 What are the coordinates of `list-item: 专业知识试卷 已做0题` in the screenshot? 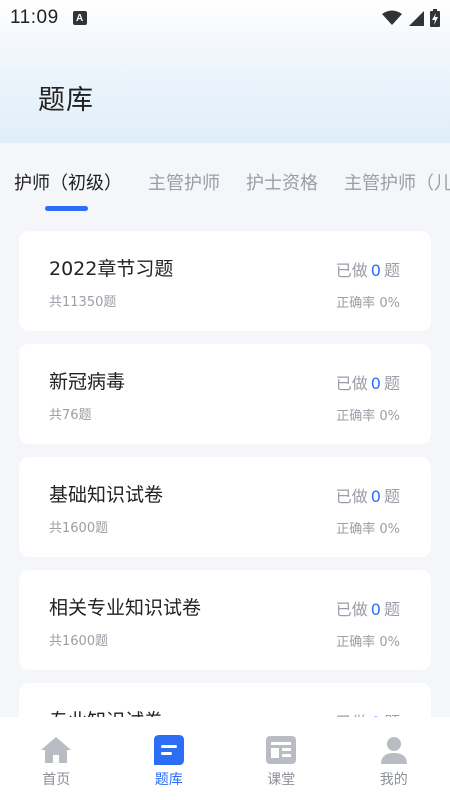 It's located at (225, 700).